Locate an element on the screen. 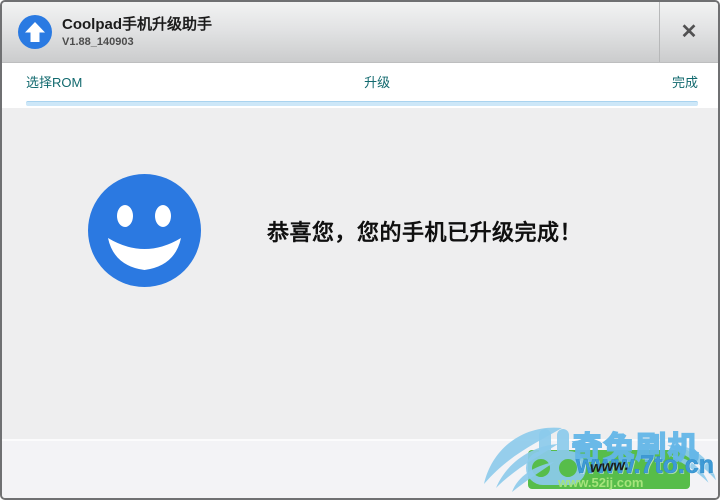 This screenshot has width=720, height=500. watermark-alt-url: www.52ij.com is located at coordinates (601, 482).